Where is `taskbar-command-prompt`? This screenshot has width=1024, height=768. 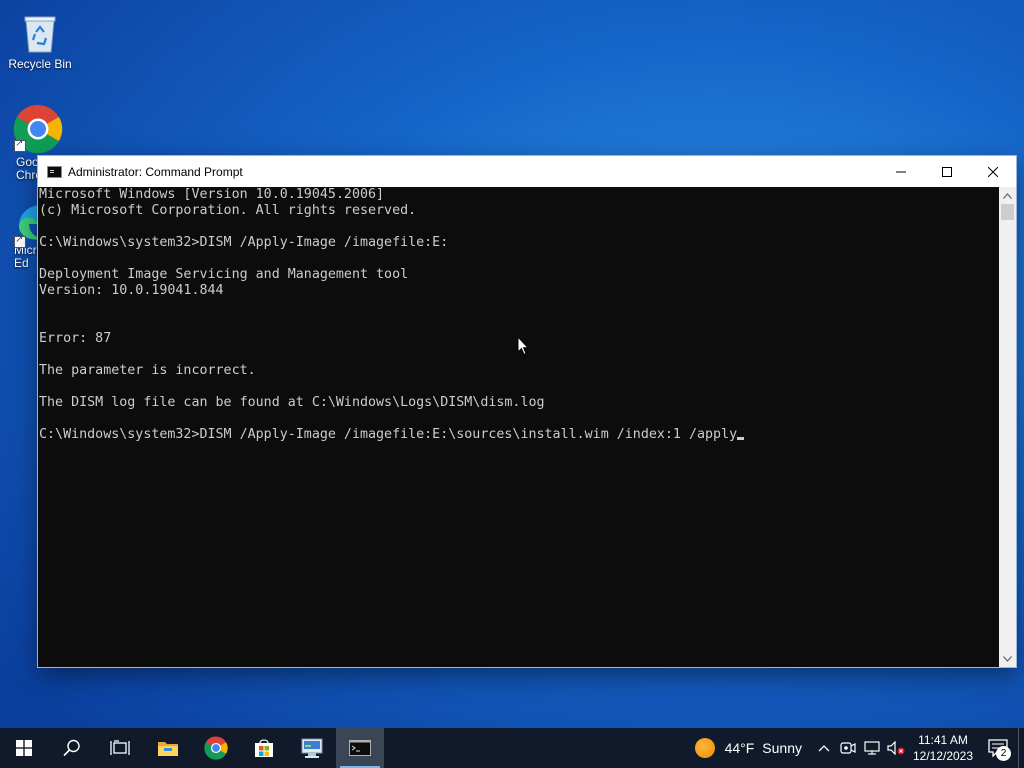
taskbar-command-prompt is located at coordinates (360, 748).